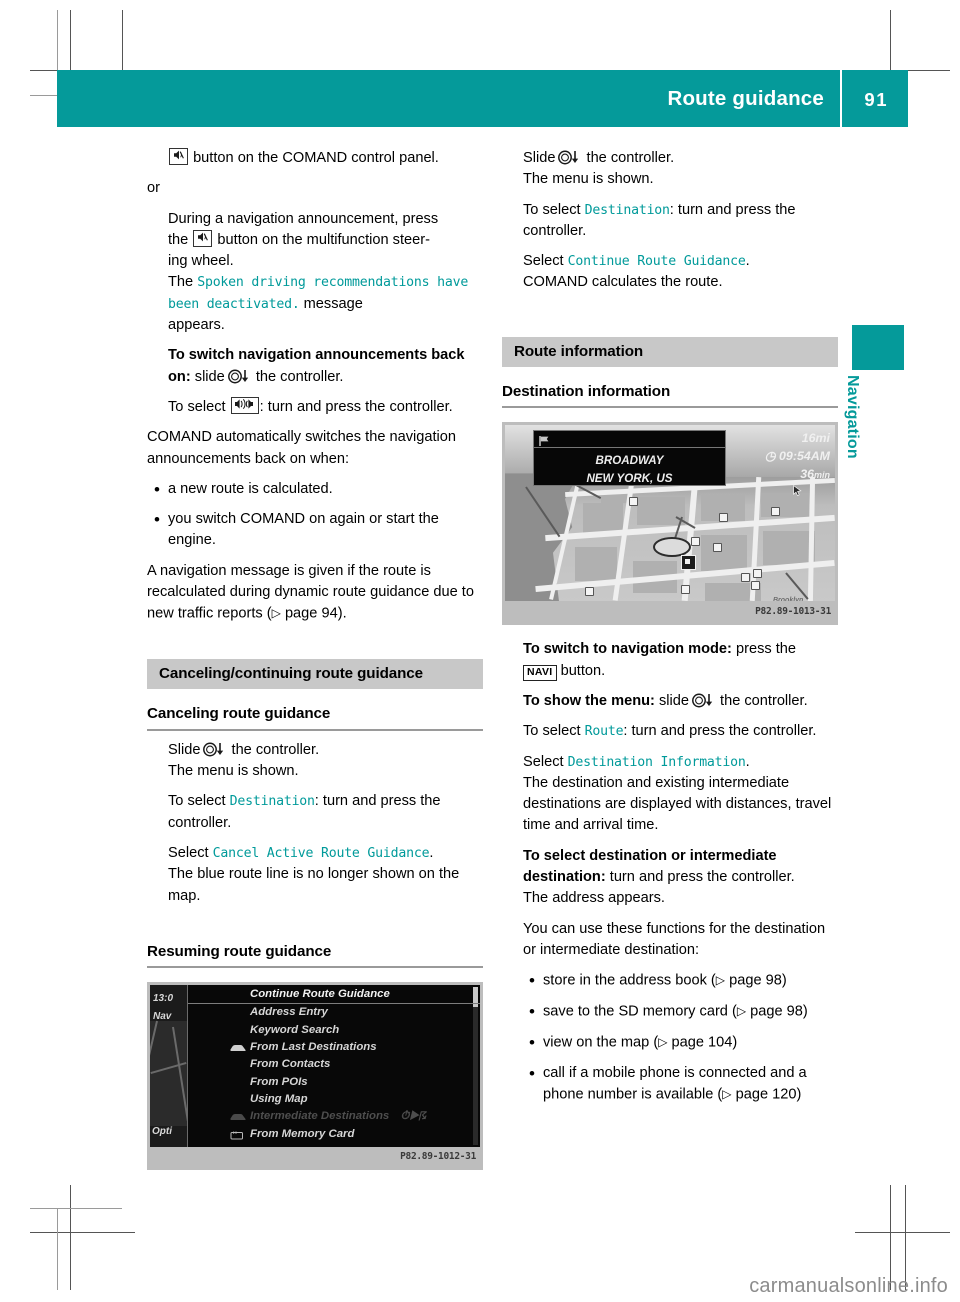  I want to click on step-resume-result: COMAND calculates the route., so click(623, 282).